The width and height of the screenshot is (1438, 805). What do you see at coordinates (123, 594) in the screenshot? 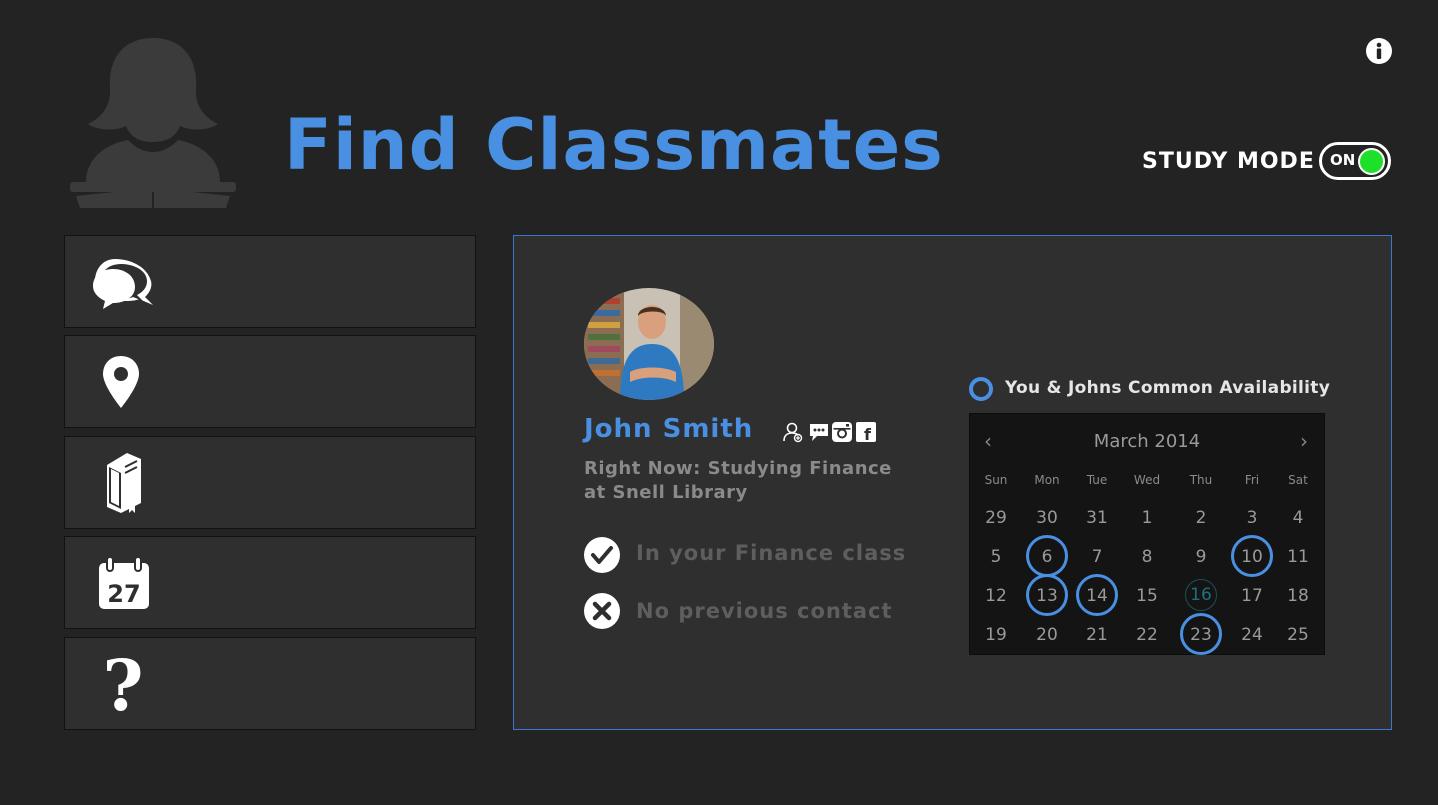
I see `calendar-icon-number: 27` at bounding box center [123, 594].